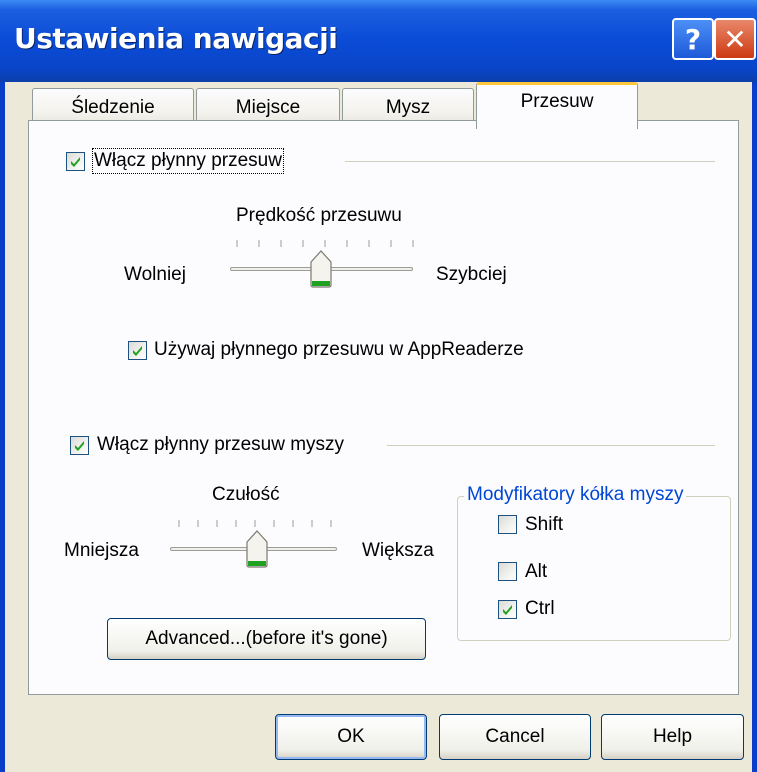 The height and width of the screenshot is (772, 757). What do you see at coordinates (507, 524) in the screenshot?
I see `shift-checkbox` at bounding box center [507, 524].